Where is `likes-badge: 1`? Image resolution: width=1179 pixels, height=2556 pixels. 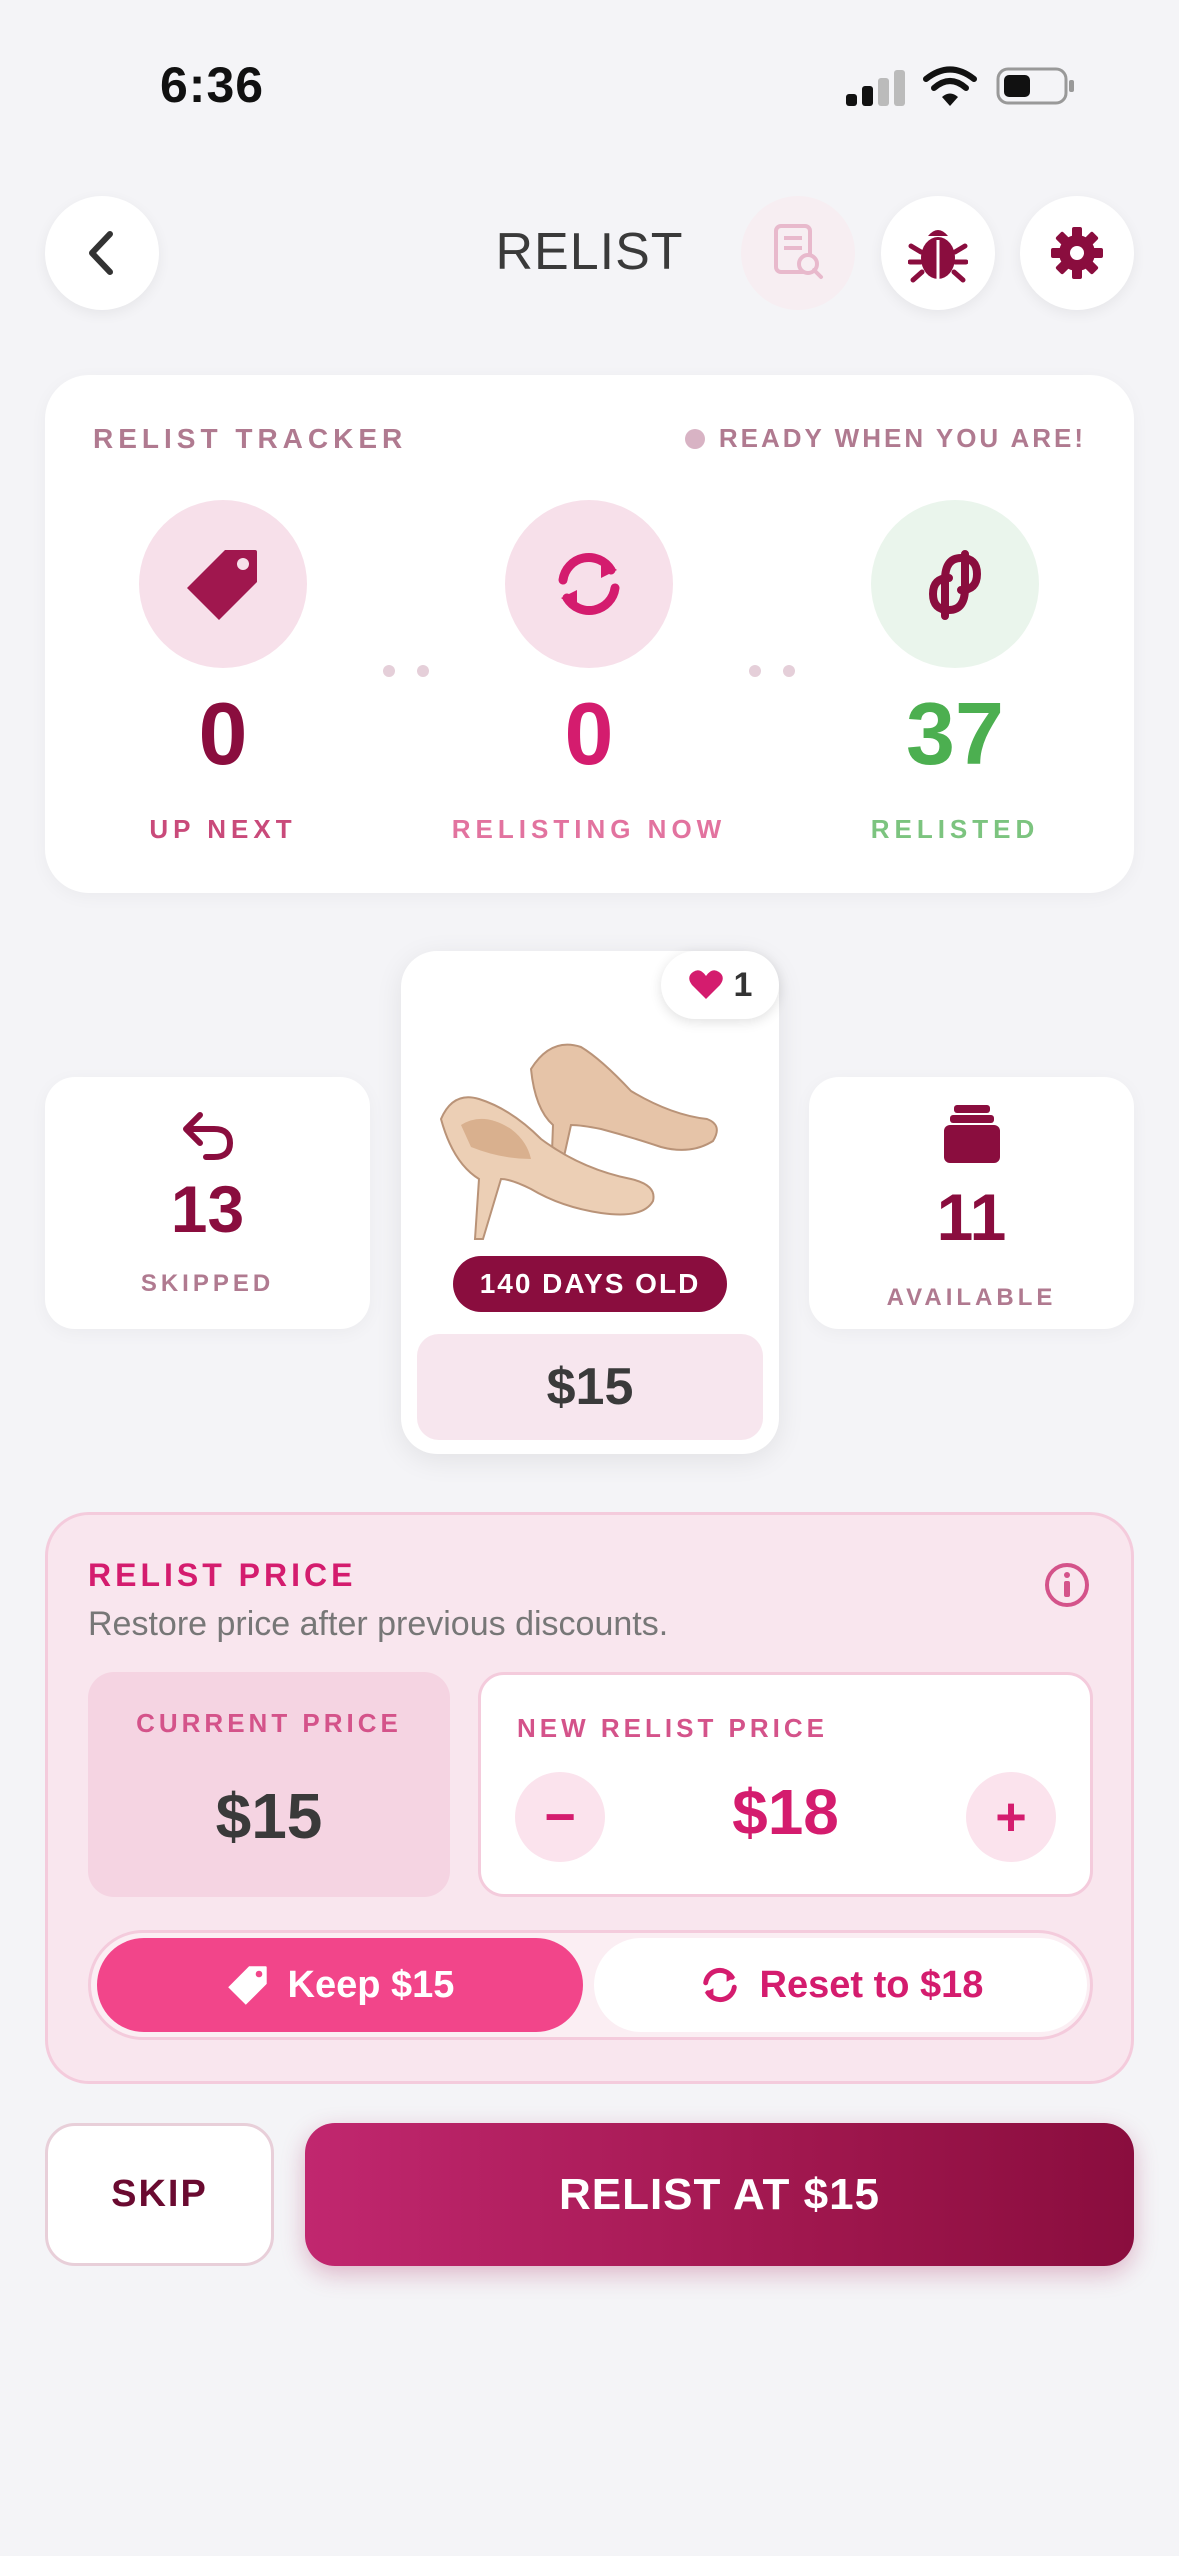 likes-badge: 1 is located at coordinates (720, 985).